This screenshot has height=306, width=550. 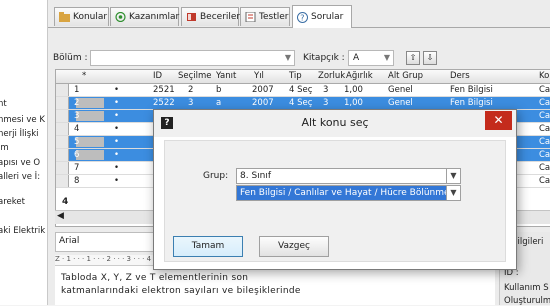 What do you see at coordinates (4, 148) in the screenshot?
I see `tree-item: im` at bounding box center [4, 148].